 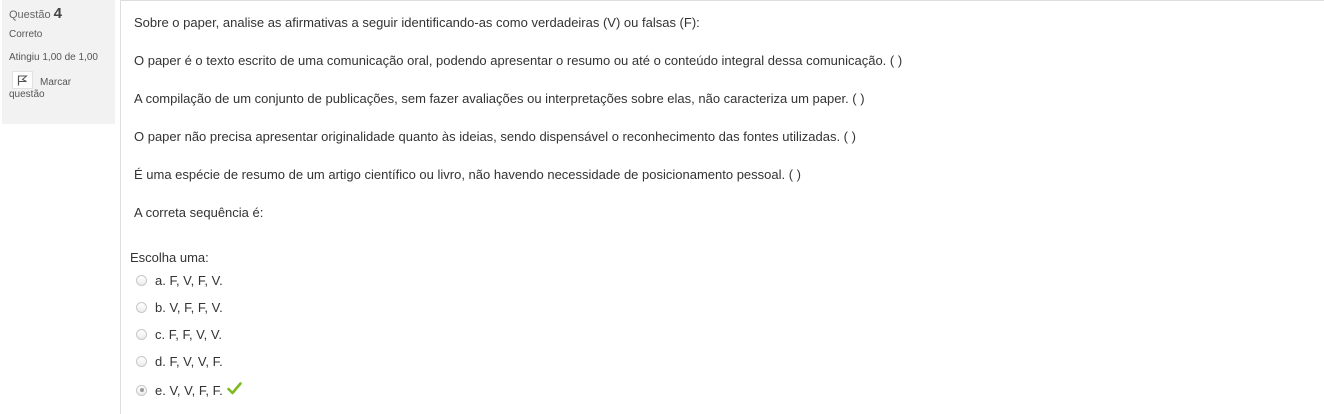 I want to click on question-label: Questão, so click(x=30, y=15).